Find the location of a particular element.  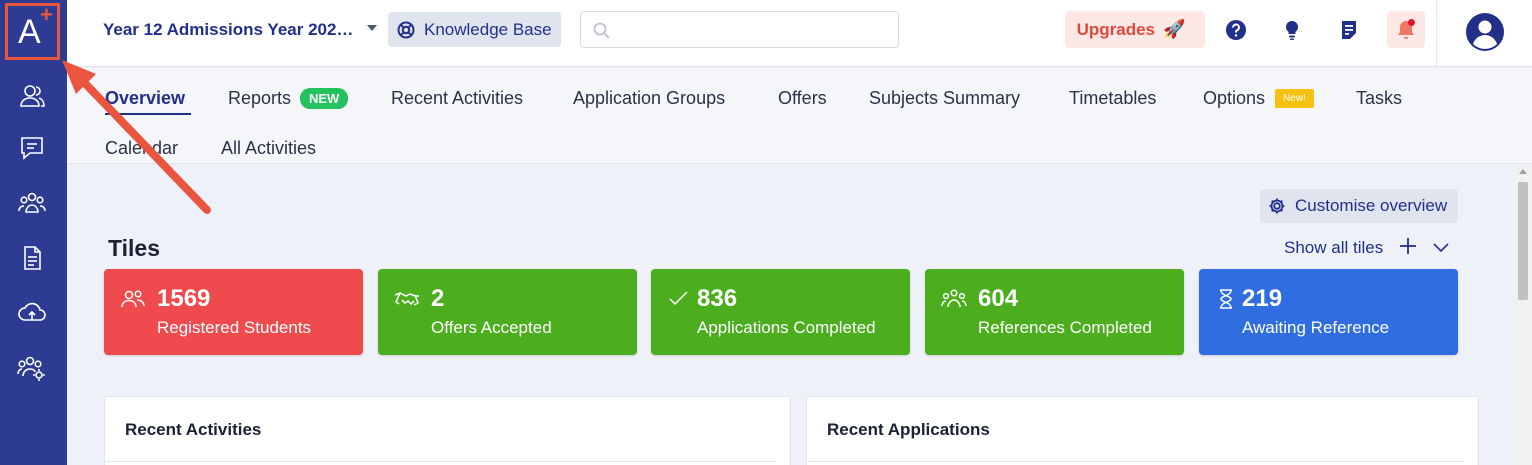

panel-title: Recent Activities is located at coordinates (193, 429).